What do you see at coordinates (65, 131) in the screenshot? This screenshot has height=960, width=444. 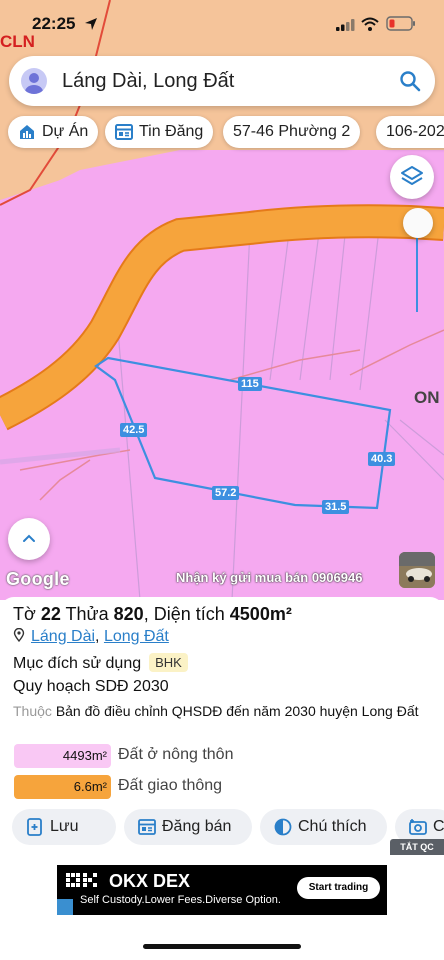 I see `chip-label: Dự Án` at bounding box center [65, 131].